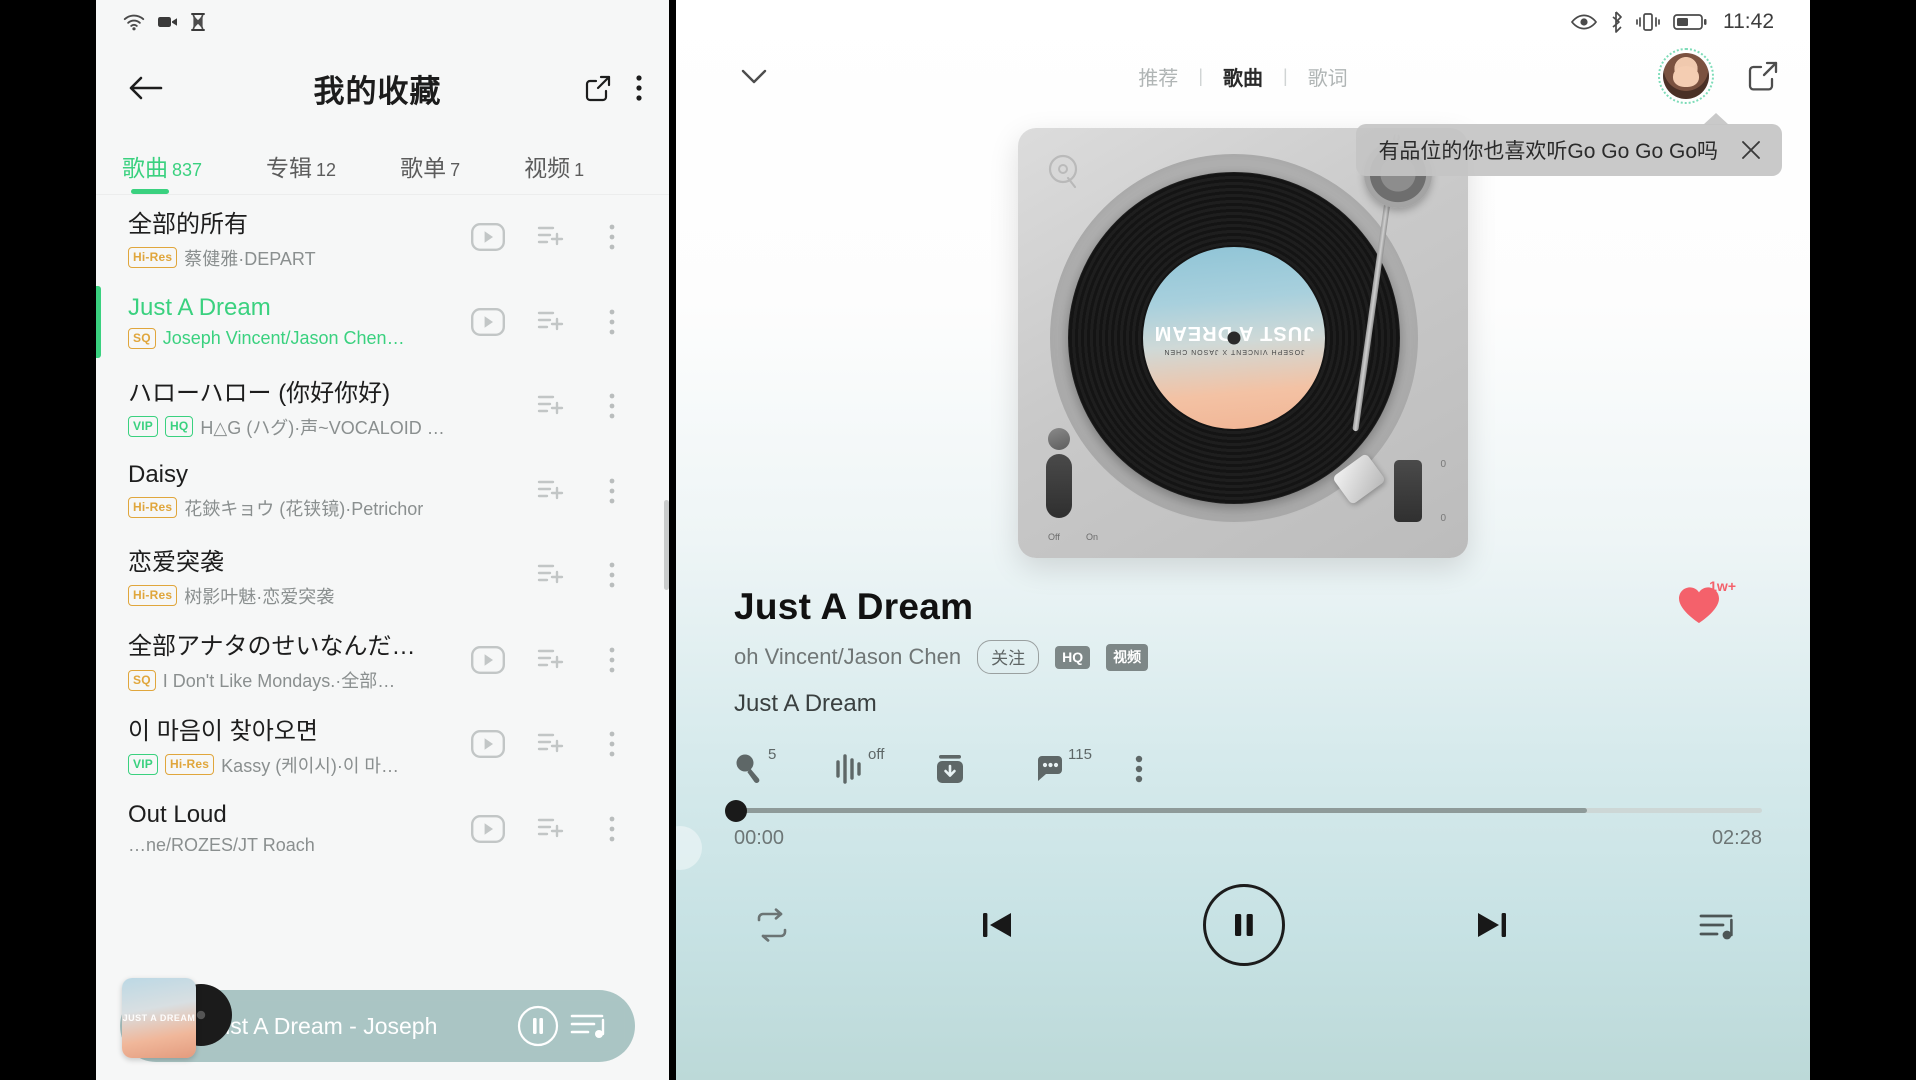 The width and height of the screenshot is (1916, 1080). I want to click on mini-play-pause-button, so click(538, 1026).